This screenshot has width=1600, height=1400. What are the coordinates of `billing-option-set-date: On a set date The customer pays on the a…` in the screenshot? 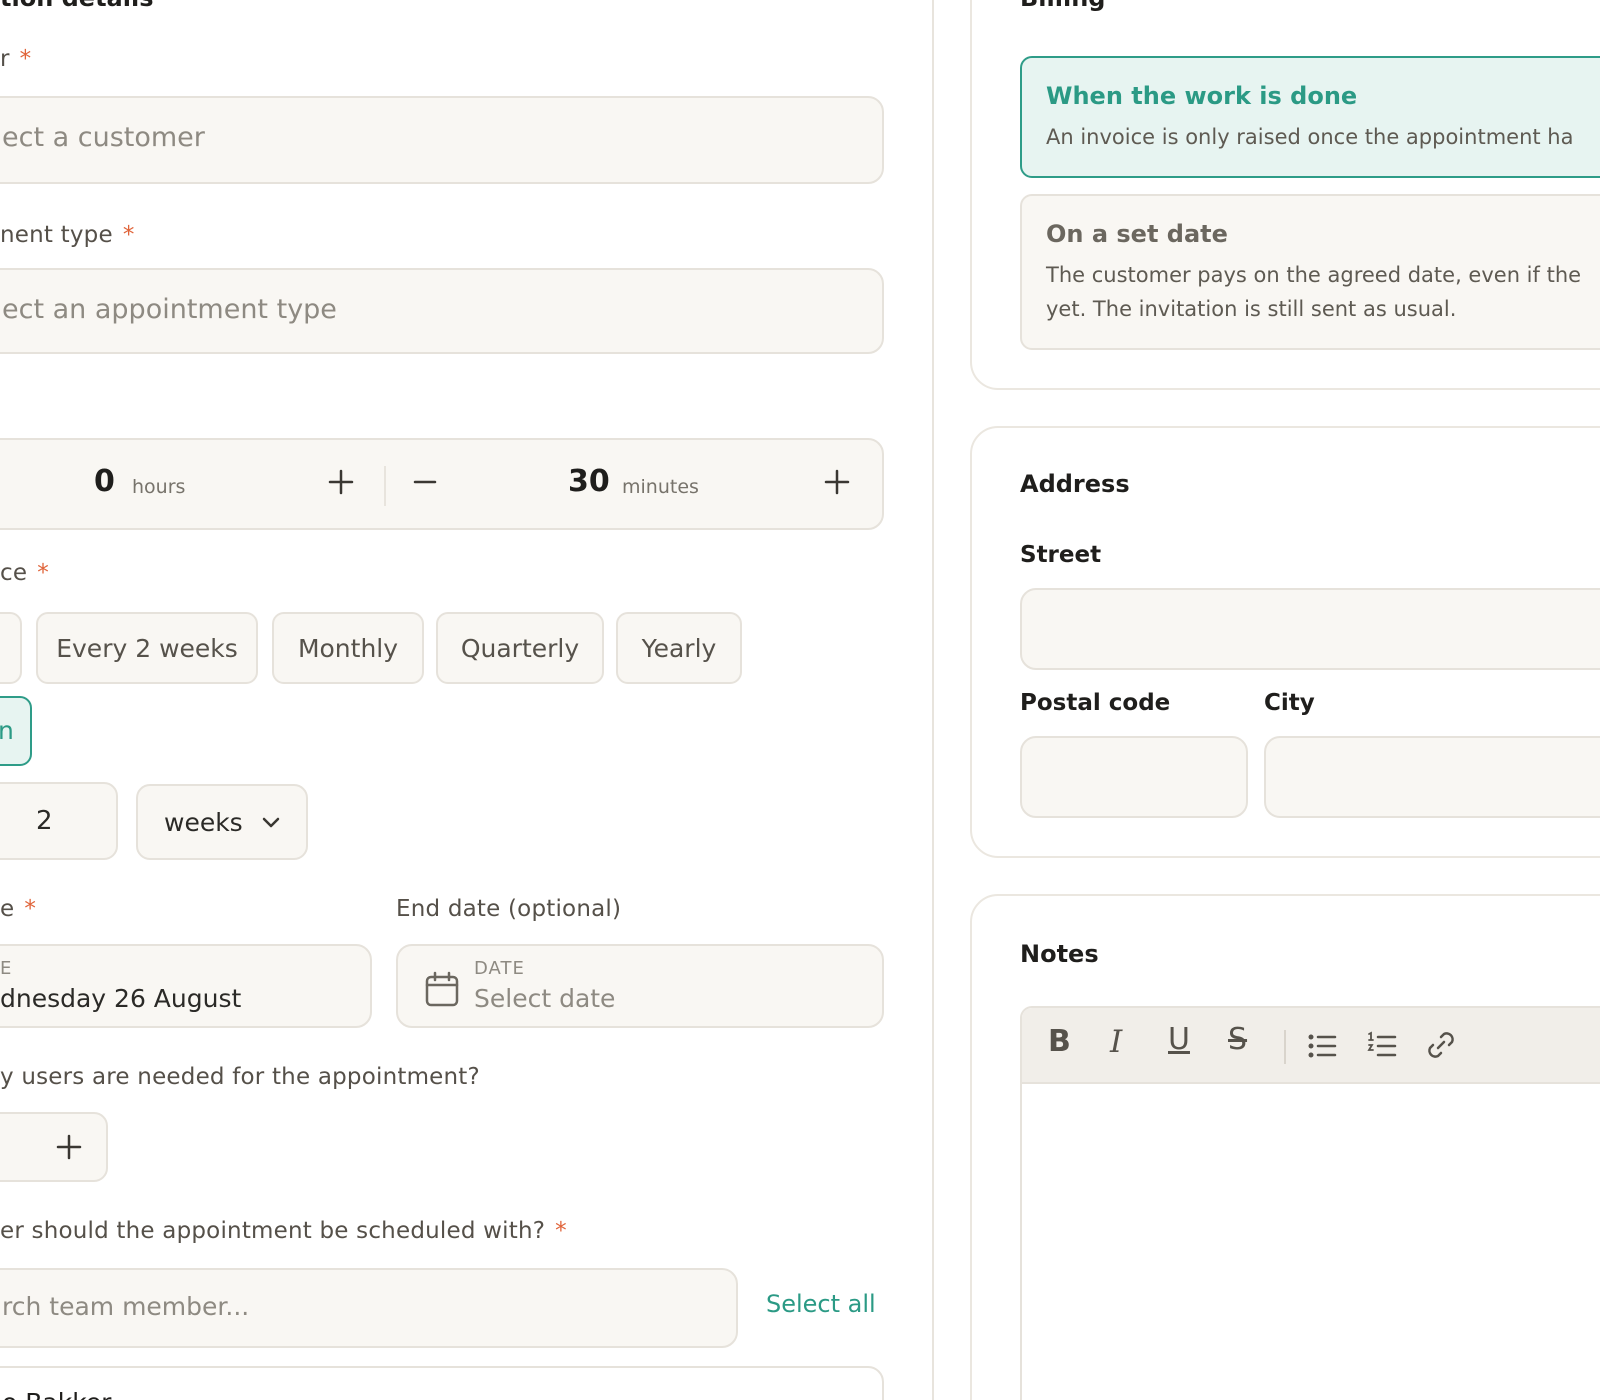 It's located at (1310, 272).